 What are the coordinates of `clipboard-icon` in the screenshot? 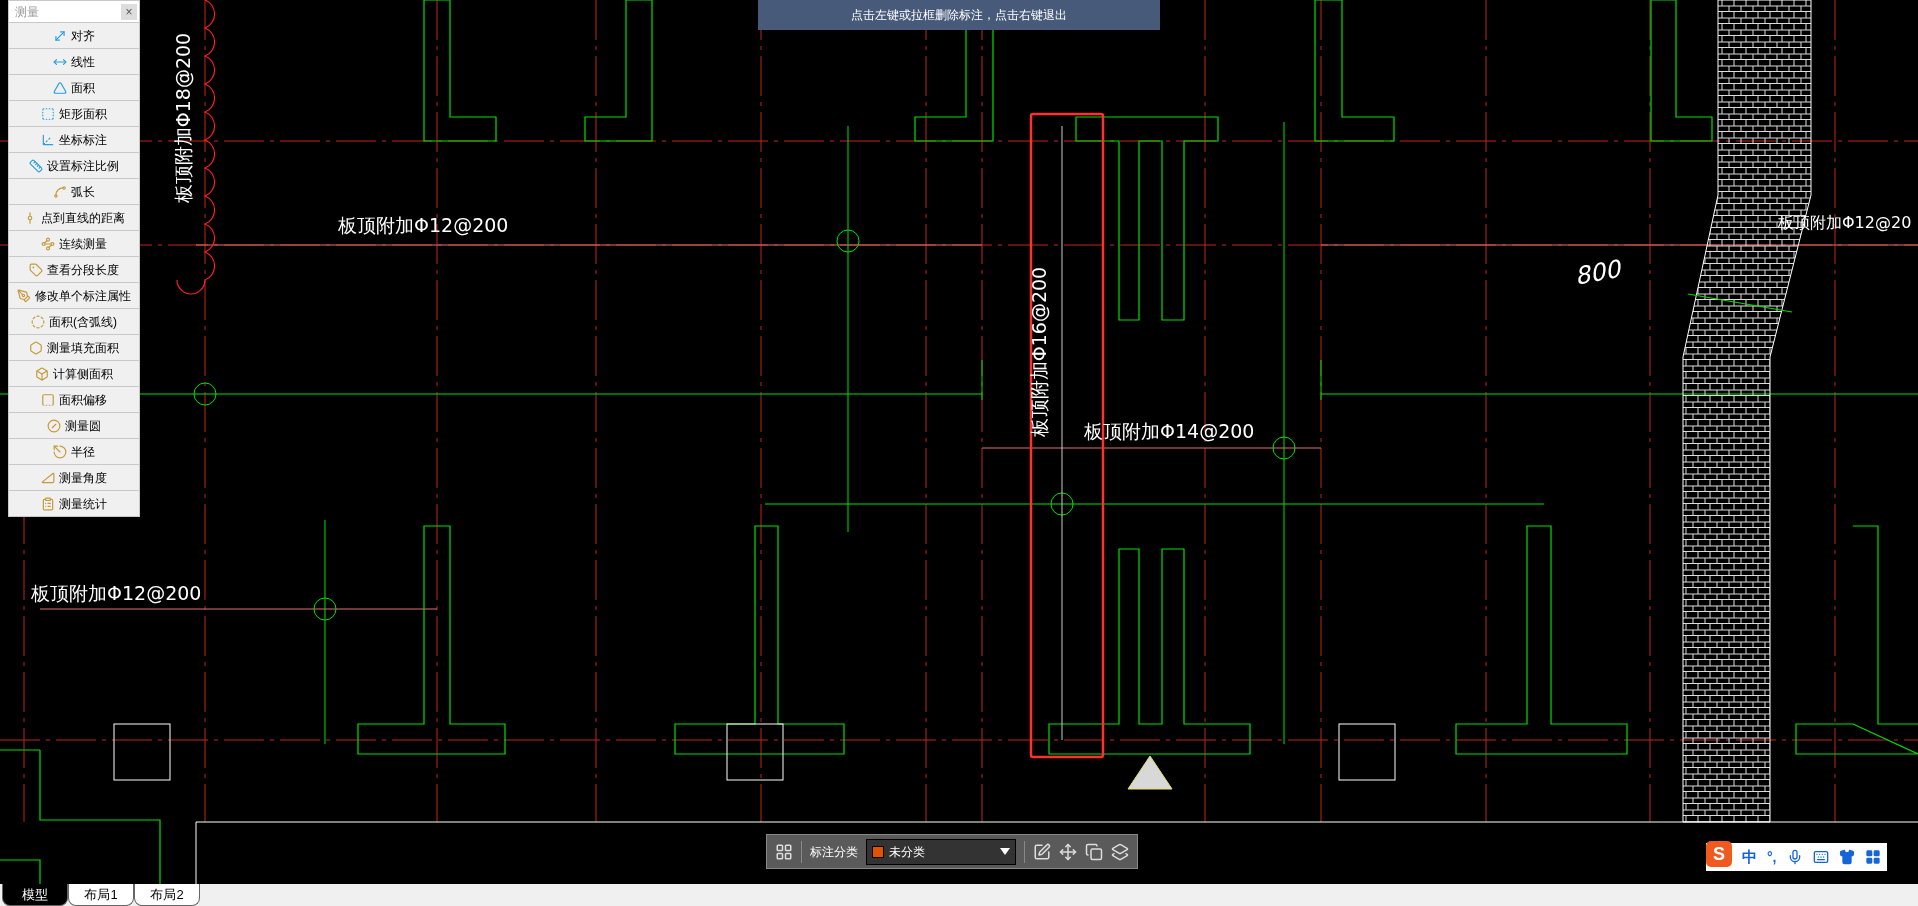 It's located at (48, 503).